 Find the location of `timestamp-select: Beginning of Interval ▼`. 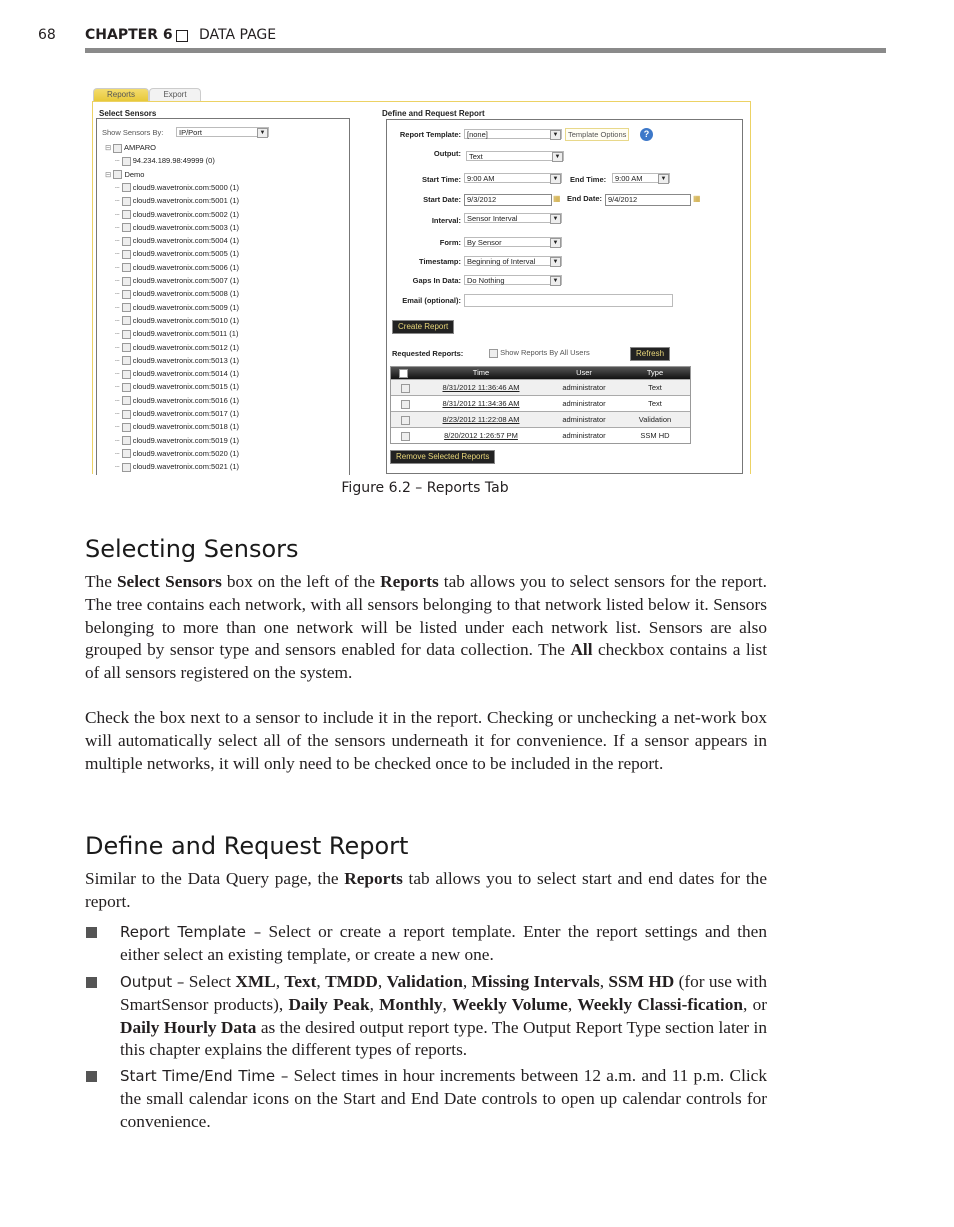

timestamp-select: Beginning of Interval ▼ is located at coordinates (513, 261).